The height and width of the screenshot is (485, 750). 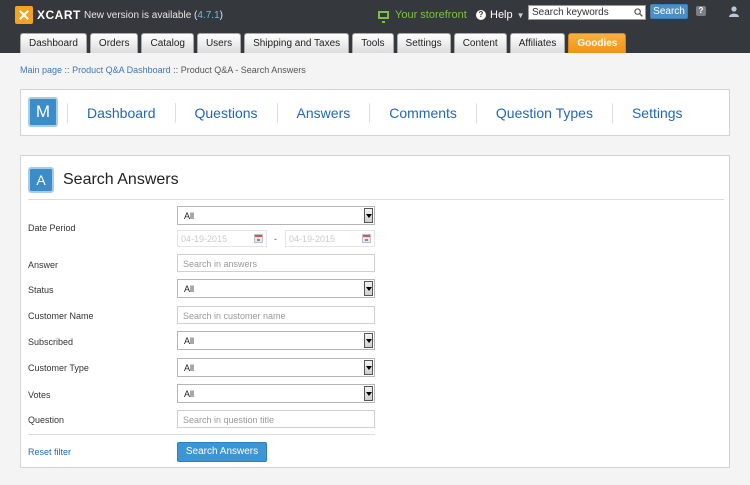 What do you see at coordinates (297, 43) in the screenshot?
I see `tab-shipping-and-taxes: Shipping and Taxes` at bounding box center [297, 43].